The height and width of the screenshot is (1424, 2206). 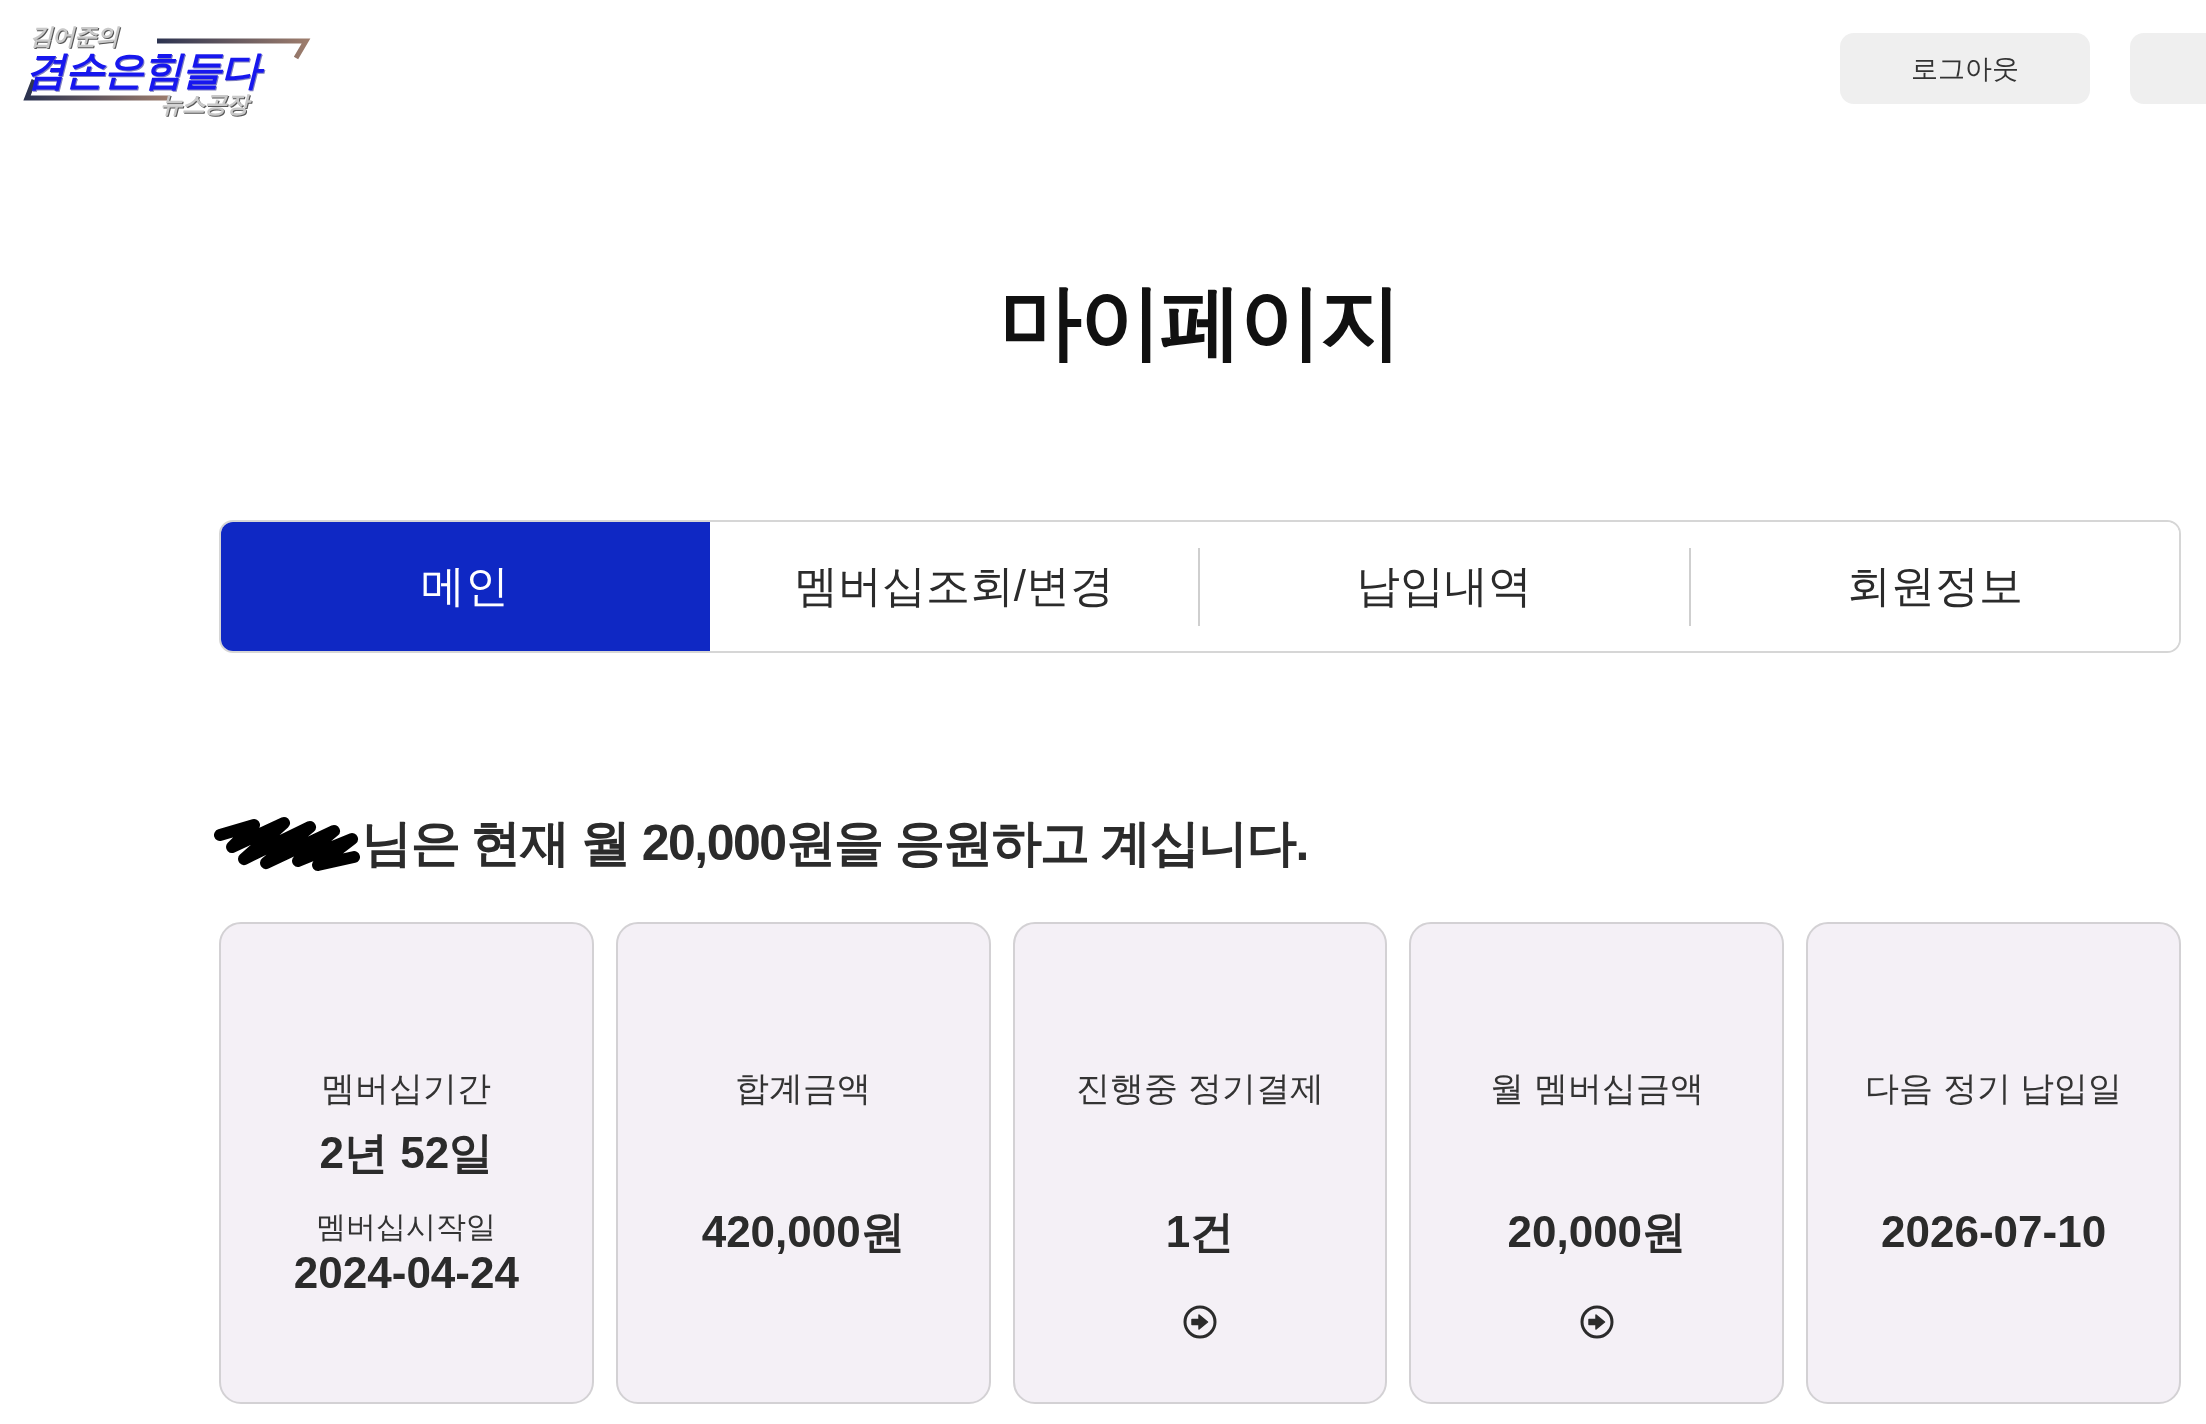 What do you see at coordinates (1200, 1088) in the screenshot?
I see `card-label: 진행중 정기결제` at bounding box center [1200, 1088].